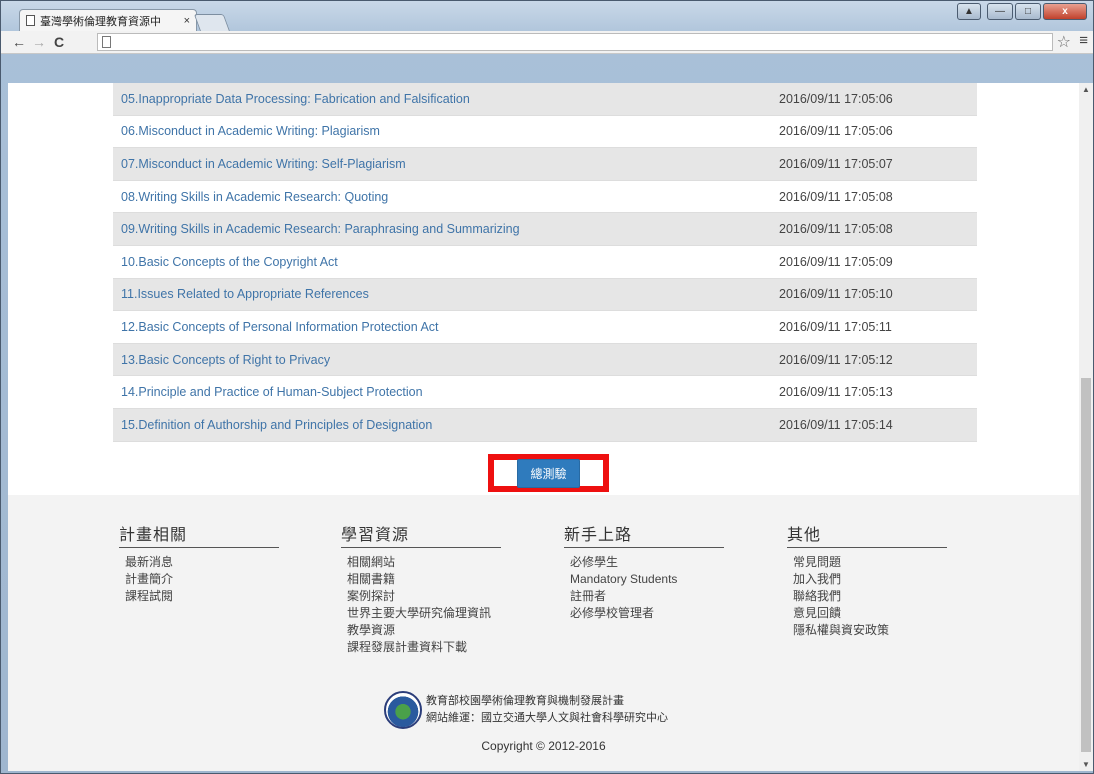 Image resolution: width=1094 pixels, height=774 pixels. I want to click on footer-link: 意見回饋, so click(867, 613).